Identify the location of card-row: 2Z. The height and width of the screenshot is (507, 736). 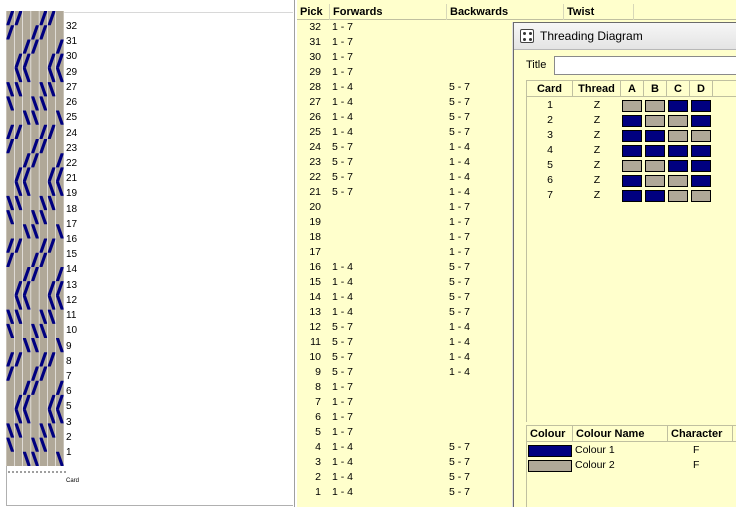
(631, 120).